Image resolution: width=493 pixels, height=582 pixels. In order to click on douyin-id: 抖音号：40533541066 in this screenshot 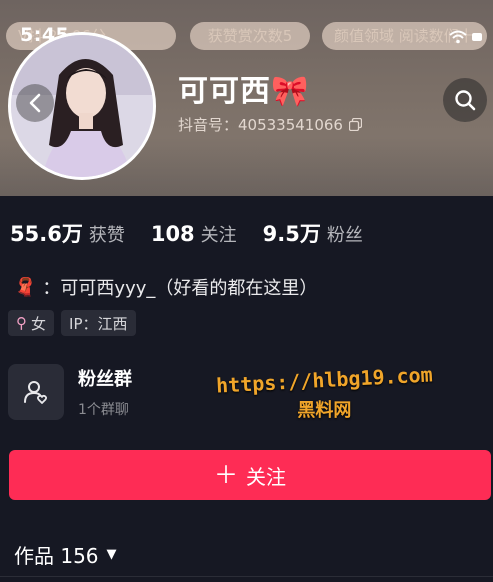, I will do `click(260, 125)`.